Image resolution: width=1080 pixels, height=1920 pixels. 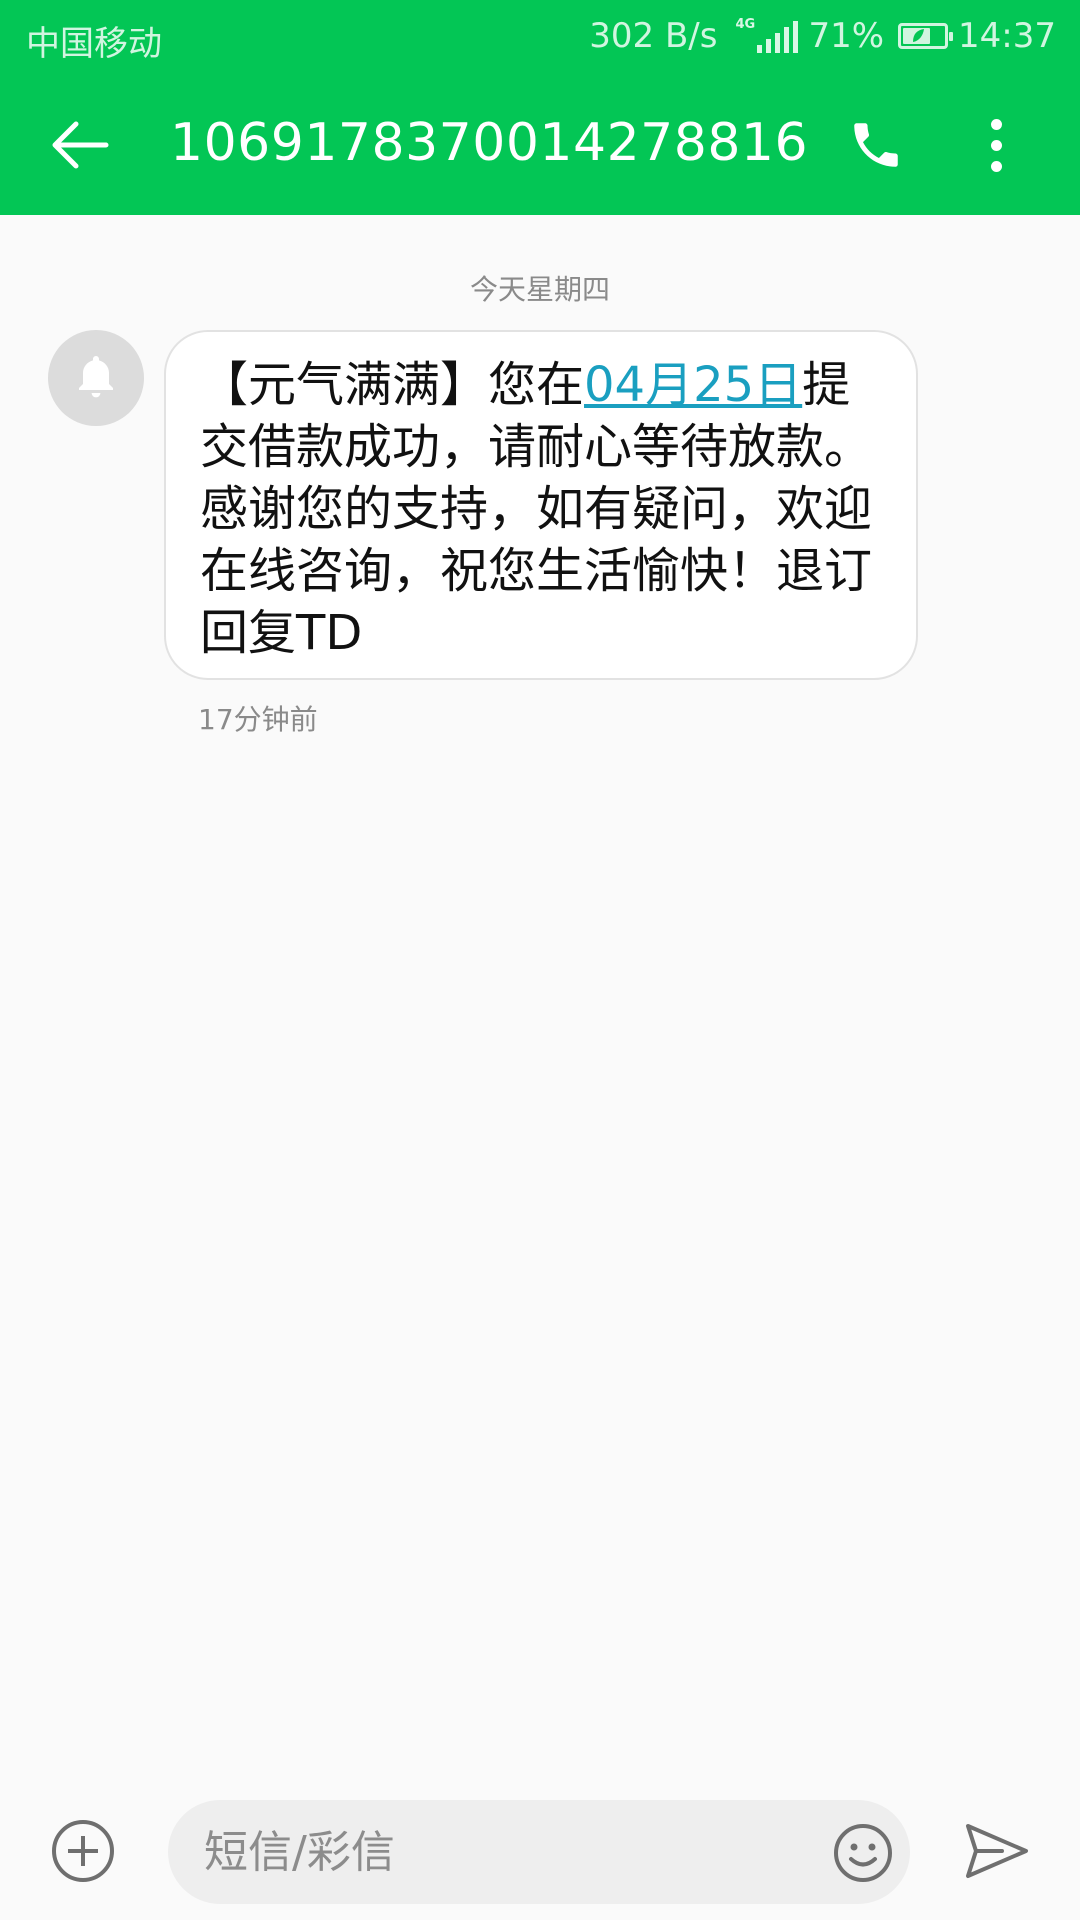 I want to click on eco-leaf-icon, so click(x=919, y=35).